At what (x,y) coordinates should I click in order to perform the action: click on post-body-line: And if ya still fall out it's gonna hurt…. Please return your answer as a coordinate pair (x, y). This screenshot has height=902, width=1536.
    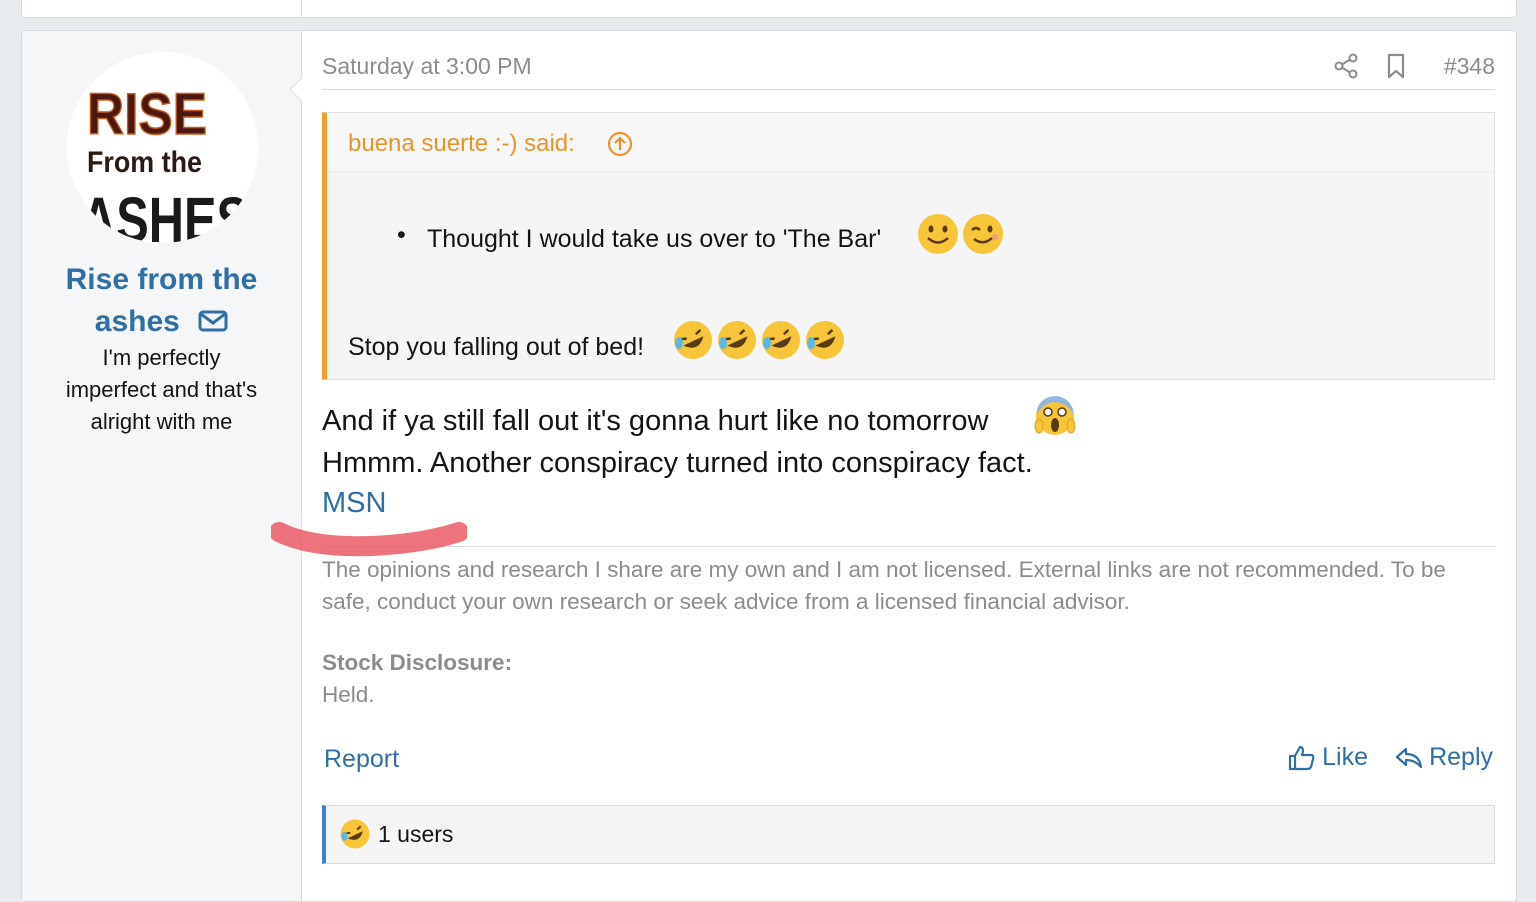
    Looking at the image, I should click on (655, 421).